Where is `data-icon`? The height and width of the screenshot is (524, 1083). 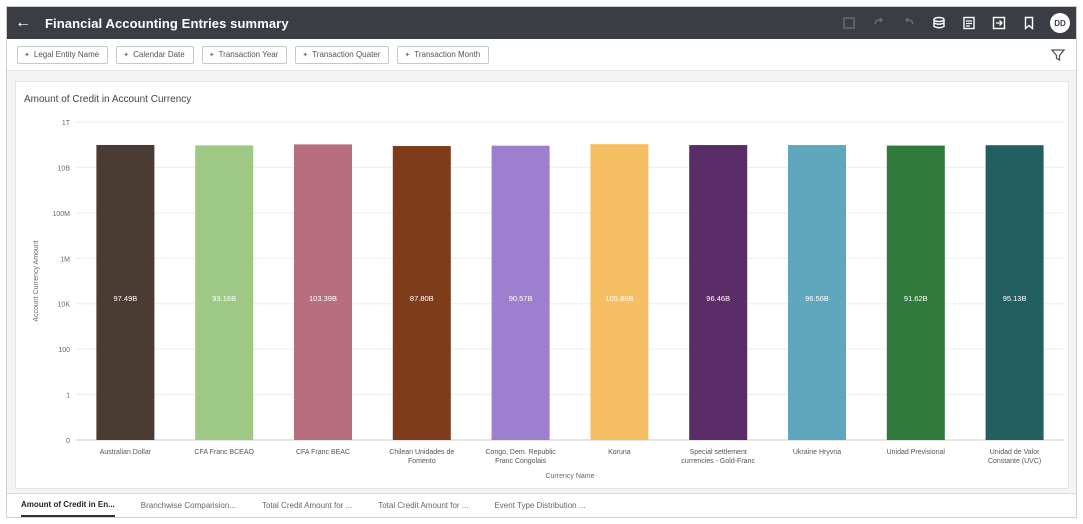
data-icon is located at coordinates (939, 23).